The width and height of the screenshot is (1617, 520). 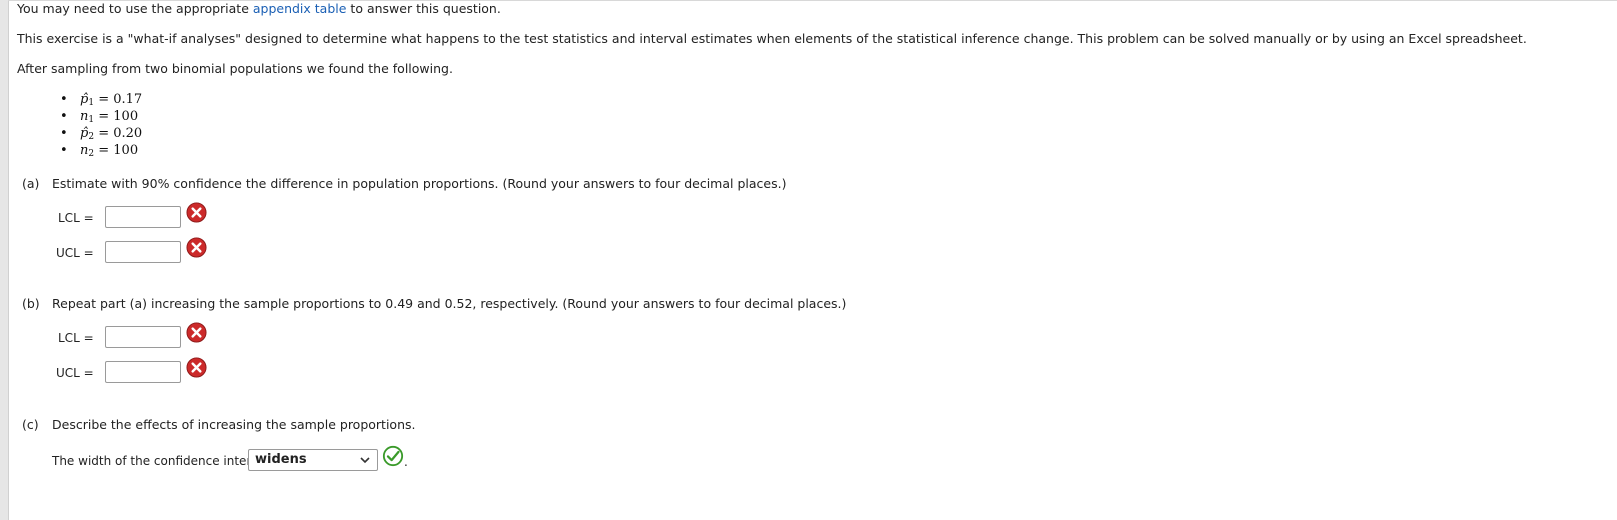 What do you see at coordinates (143, 372) in the screenshot?
I see `part-b-ucl-input` at bounding box center [143, 372].